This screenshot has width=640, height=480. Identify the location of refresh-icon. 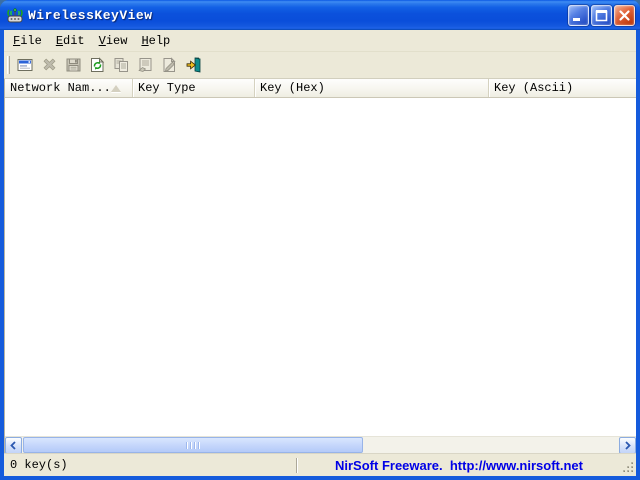
(98, 64).